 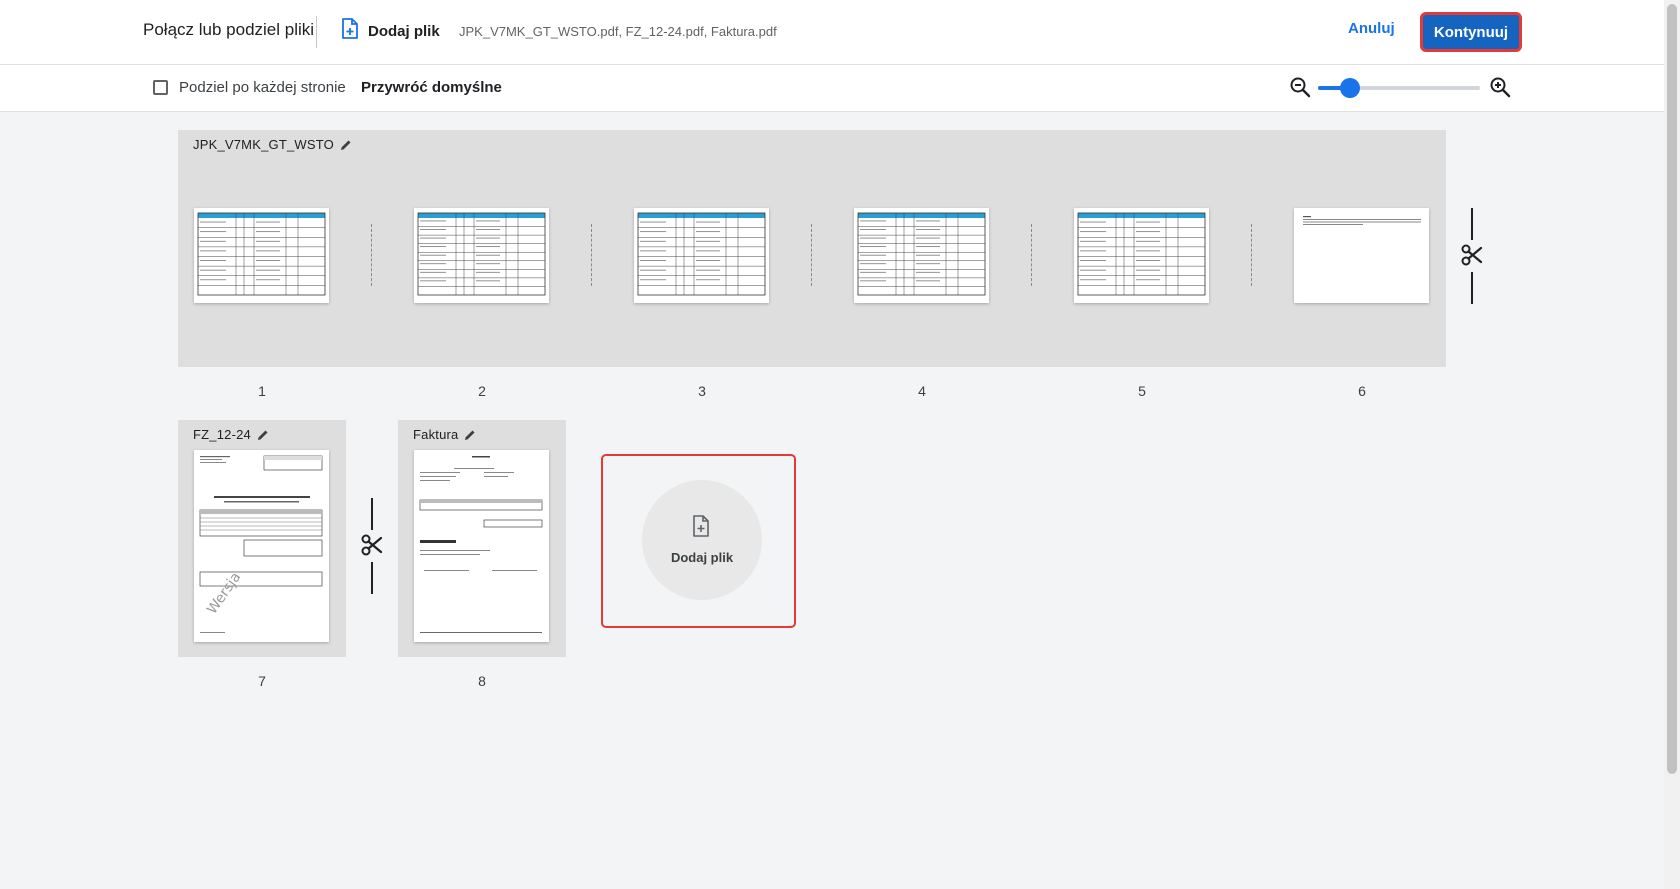 I want to click on continue-button: Kontynuuj, so click(x=1471, y=32).